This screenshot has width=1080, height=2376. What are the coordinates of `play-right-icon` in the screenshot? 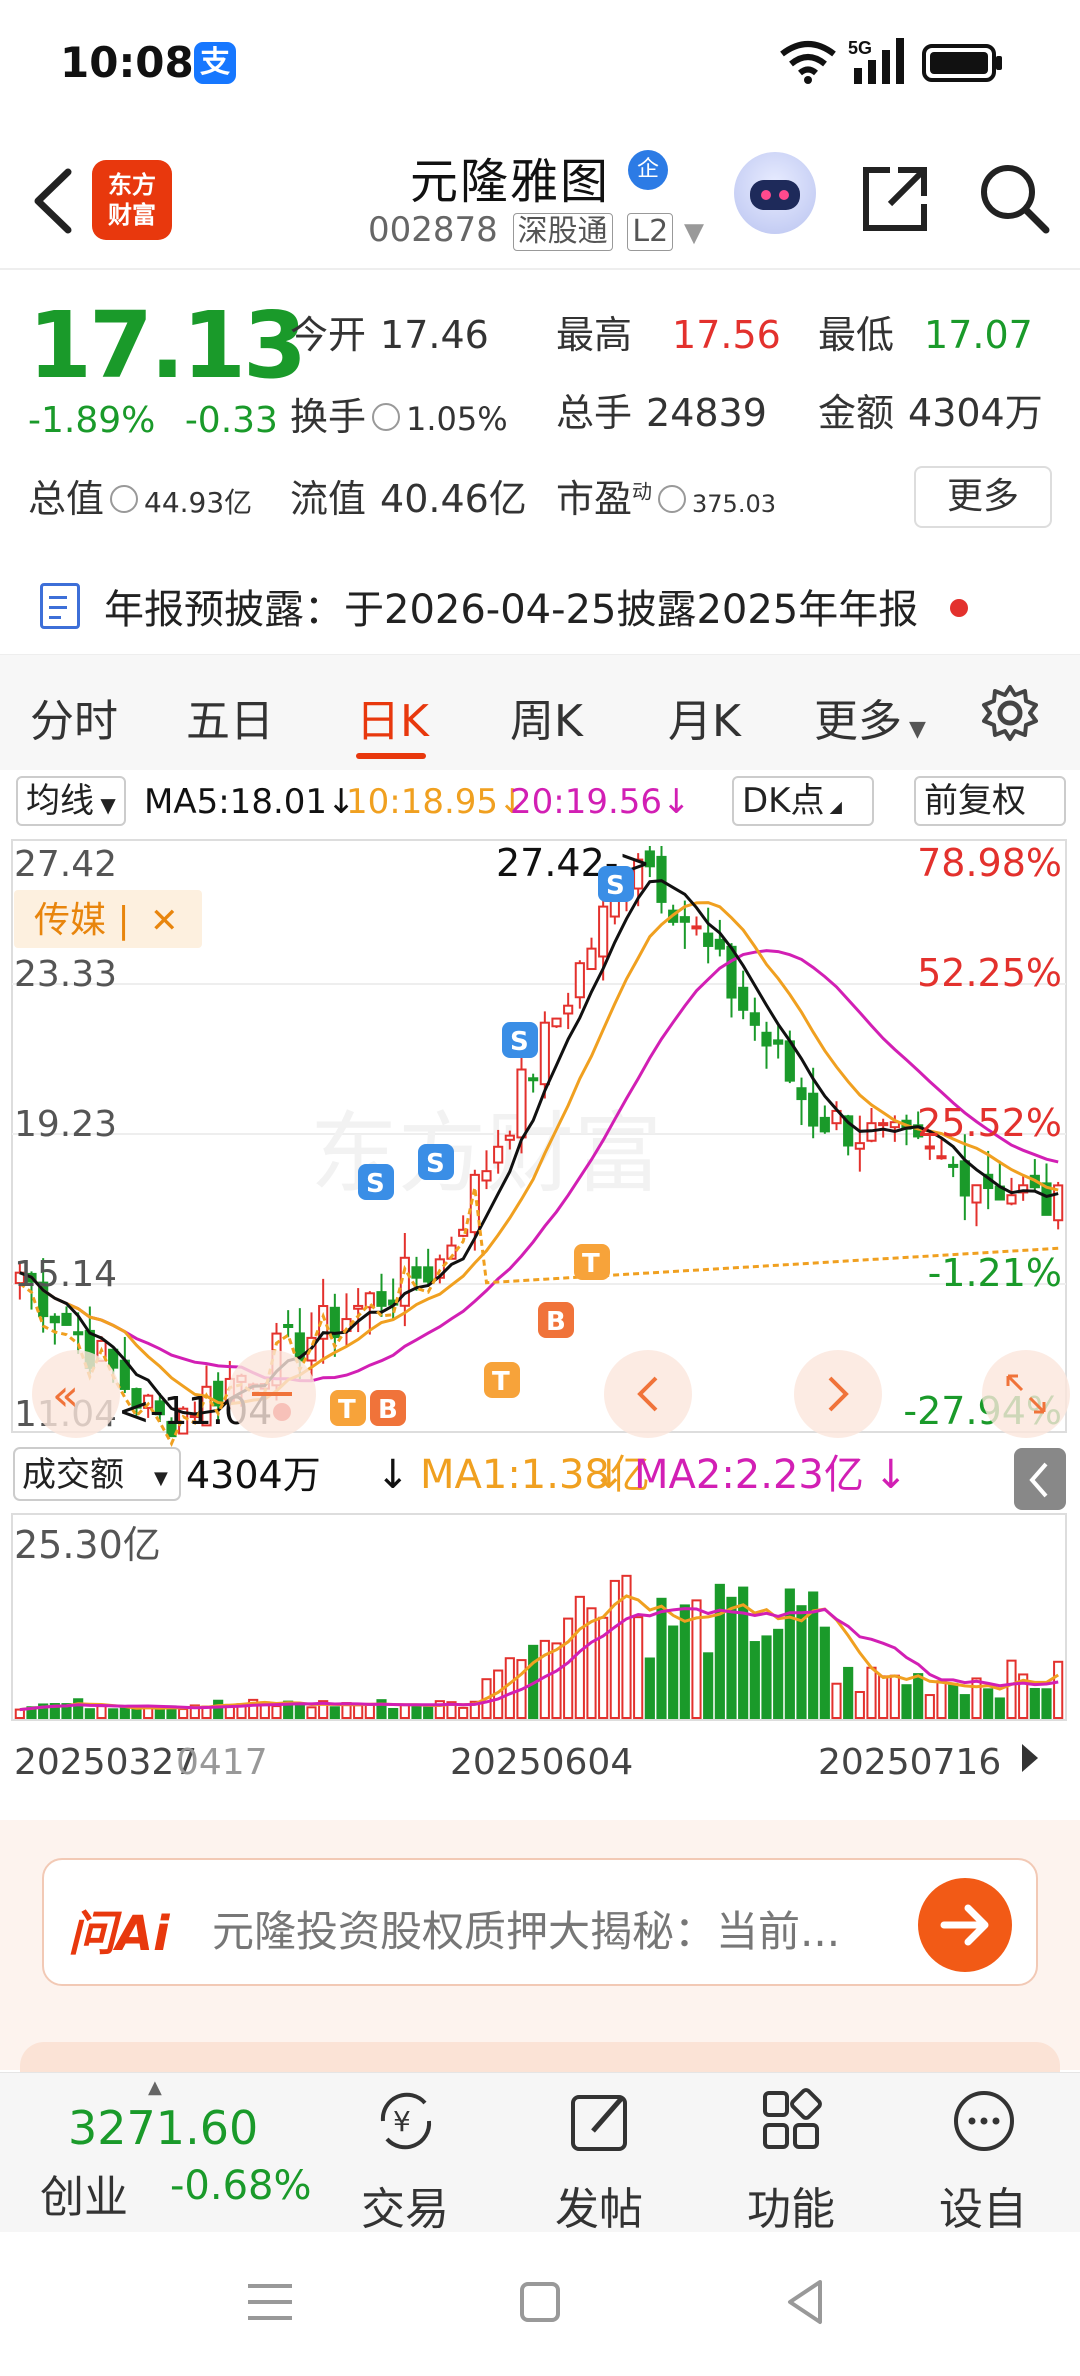 It's located at (1030, 1758).